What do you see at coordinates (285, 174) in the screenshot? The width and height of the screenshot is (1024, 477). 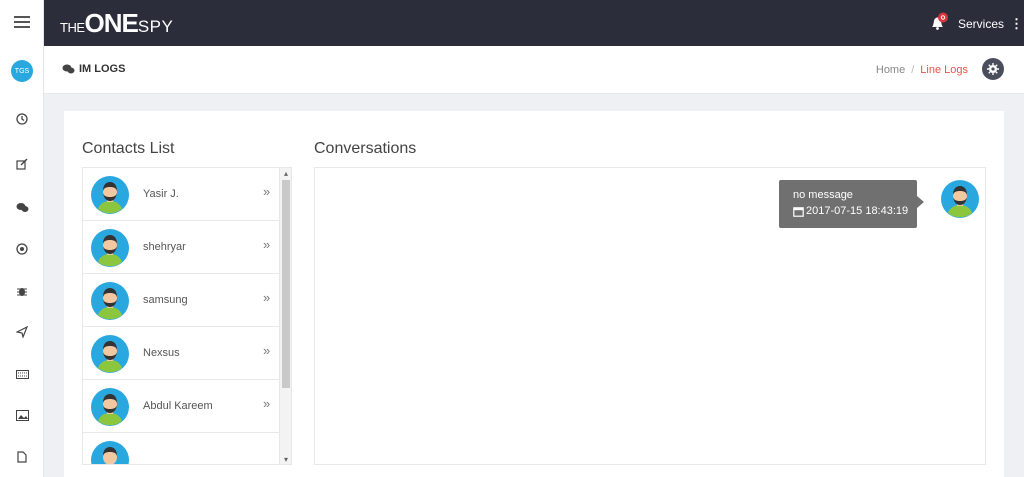 I see `scroll-up-arrow-icon: ▴` at bounding box center [285, 174].